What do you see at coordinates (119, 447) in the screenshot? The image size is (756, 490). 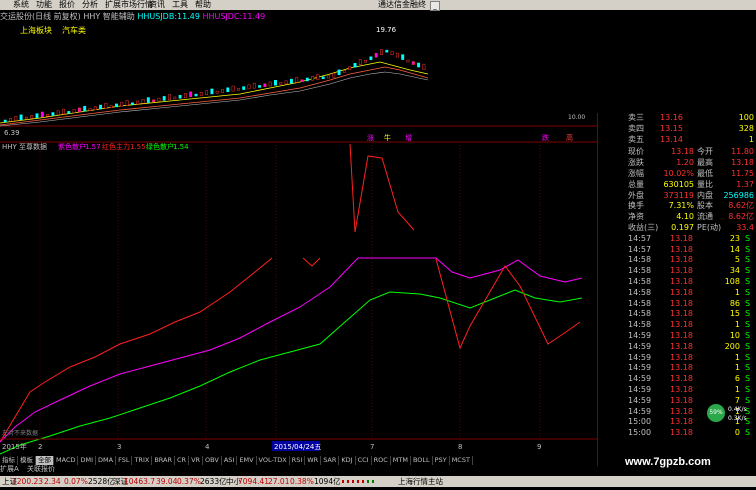 I see `timeline-label-mar: 3` at bounding box center [119, 447].